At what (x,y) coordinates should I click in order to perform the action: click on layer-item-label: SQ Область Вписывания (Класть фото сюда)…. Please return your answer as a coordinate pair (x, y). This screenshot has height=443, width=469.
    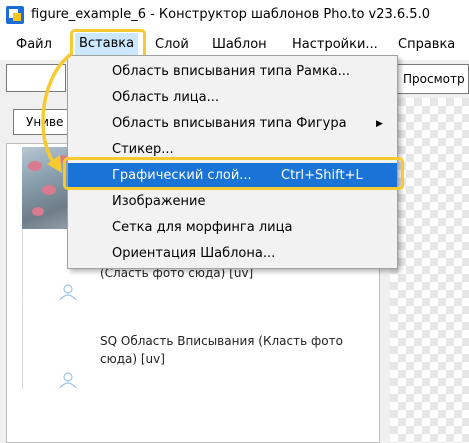
    Looking at the image, I should click on (235, 350).